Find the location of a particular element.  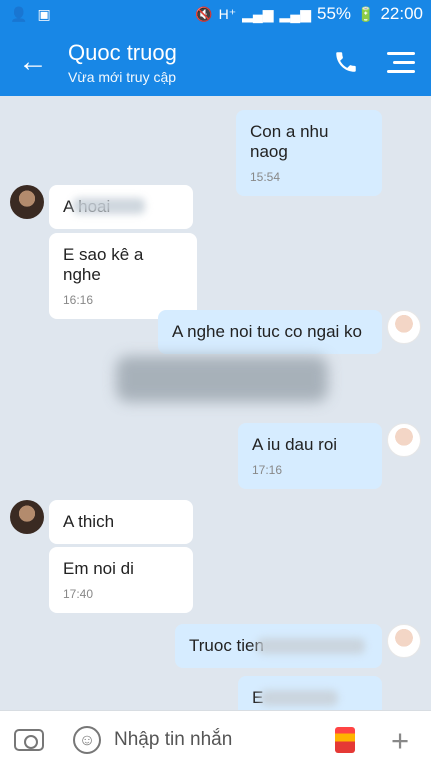

incoming-message: A thich is located at coordinates (121, 522).